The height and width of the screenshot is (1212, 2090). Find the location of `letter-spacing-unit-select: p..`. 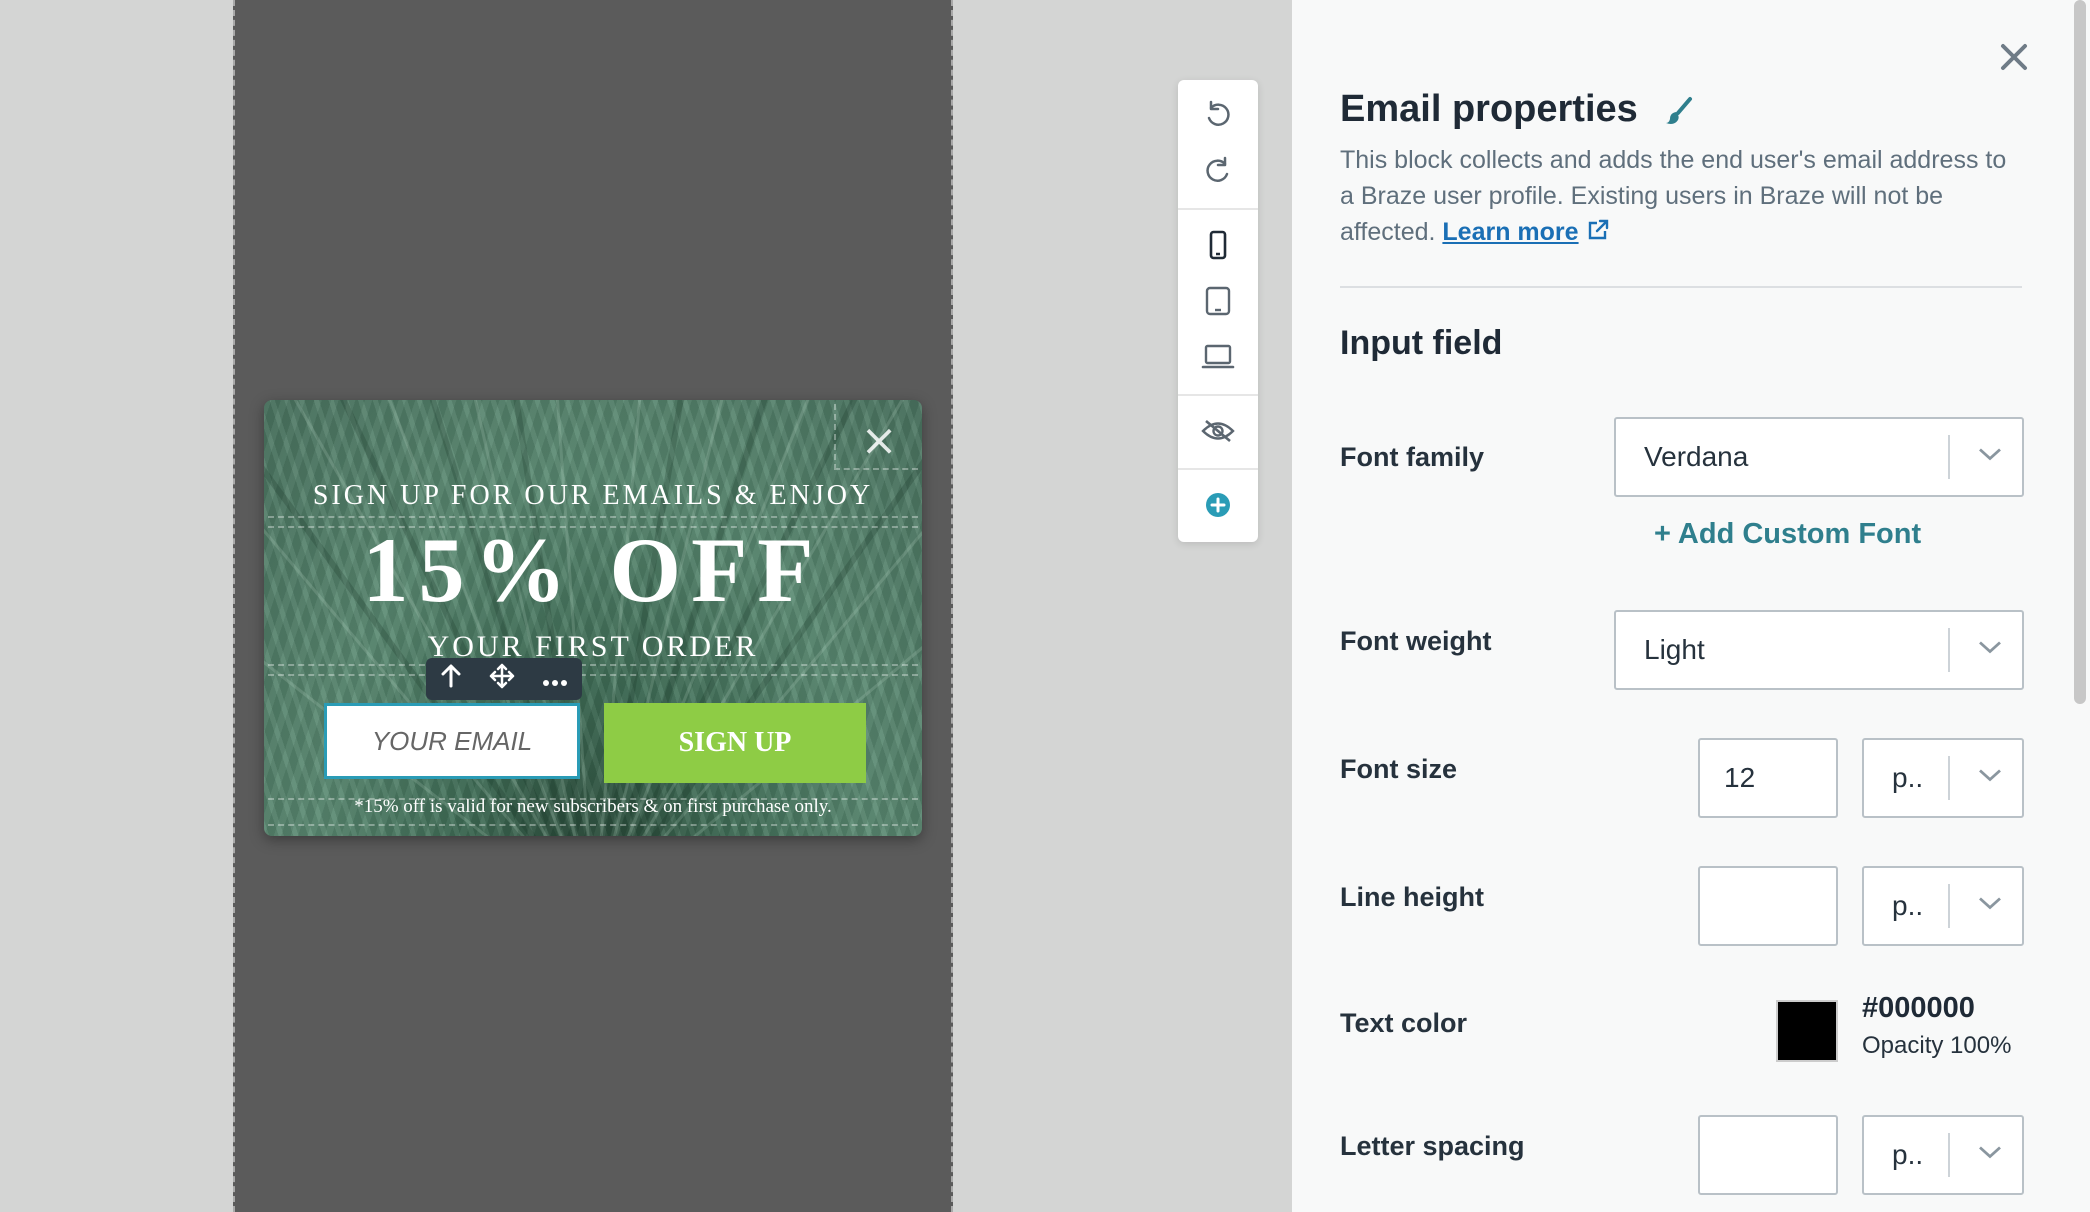

letter-spacing-unit-select: p.. is located at coordinates (1943, 1155).